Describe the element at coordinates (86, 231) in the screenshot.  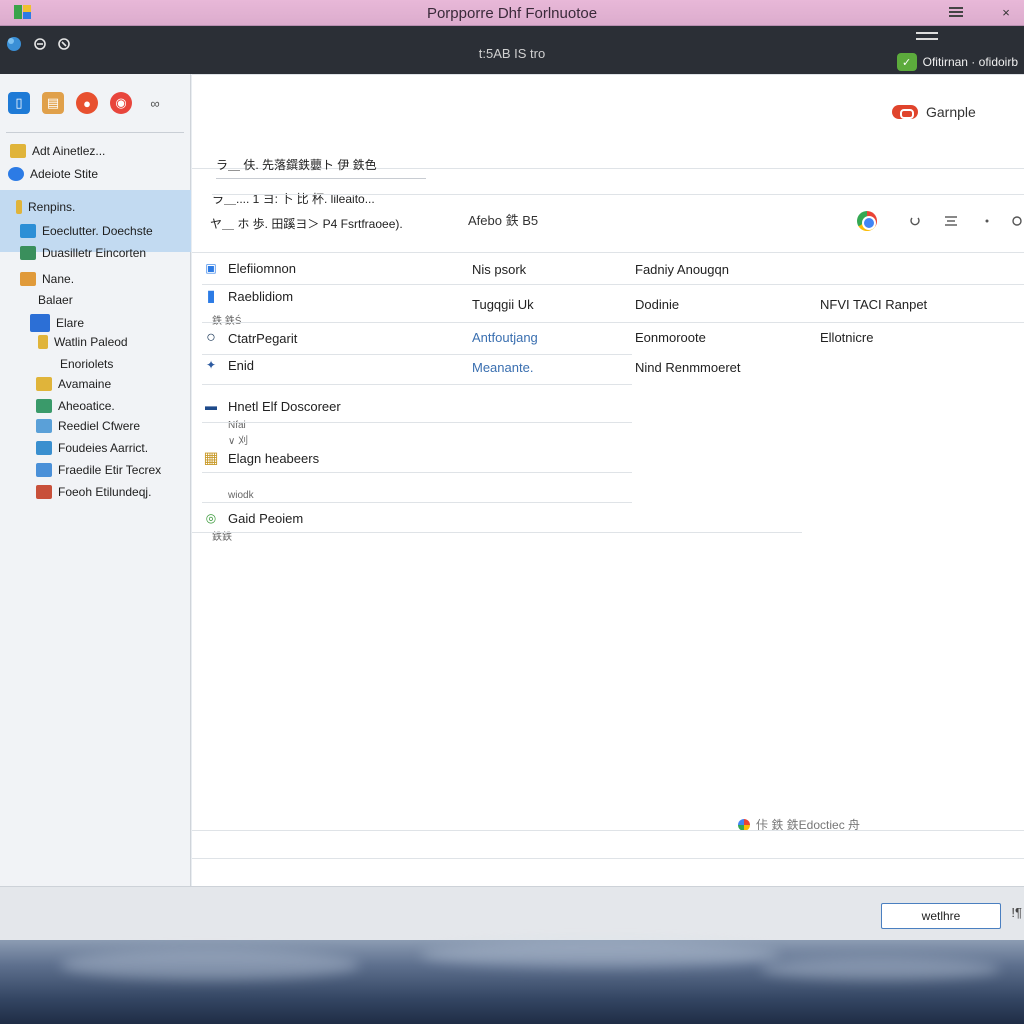
I see `sidebar-item-eoeclutter: Eoeclutter. Doechste` at that location.